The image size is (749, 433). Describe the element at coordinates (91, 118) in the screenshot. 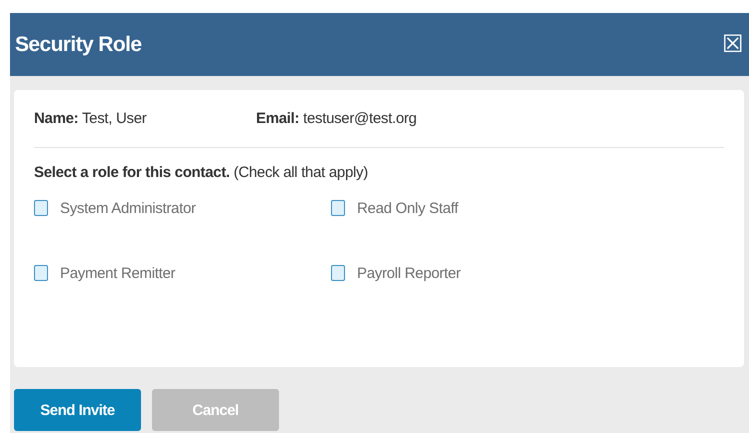

I see `contact-detail: Name: Test, User` at that location.